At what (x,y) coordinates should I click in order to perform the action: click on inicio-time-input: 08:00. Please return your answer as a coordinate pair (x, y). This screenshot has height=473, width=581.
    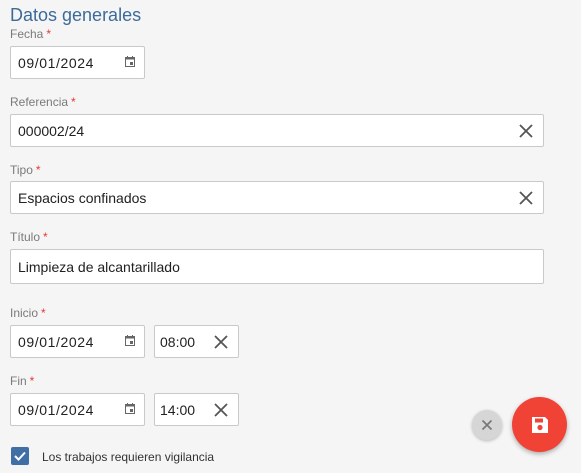
    Looking at the image, I should click on (196, 341).